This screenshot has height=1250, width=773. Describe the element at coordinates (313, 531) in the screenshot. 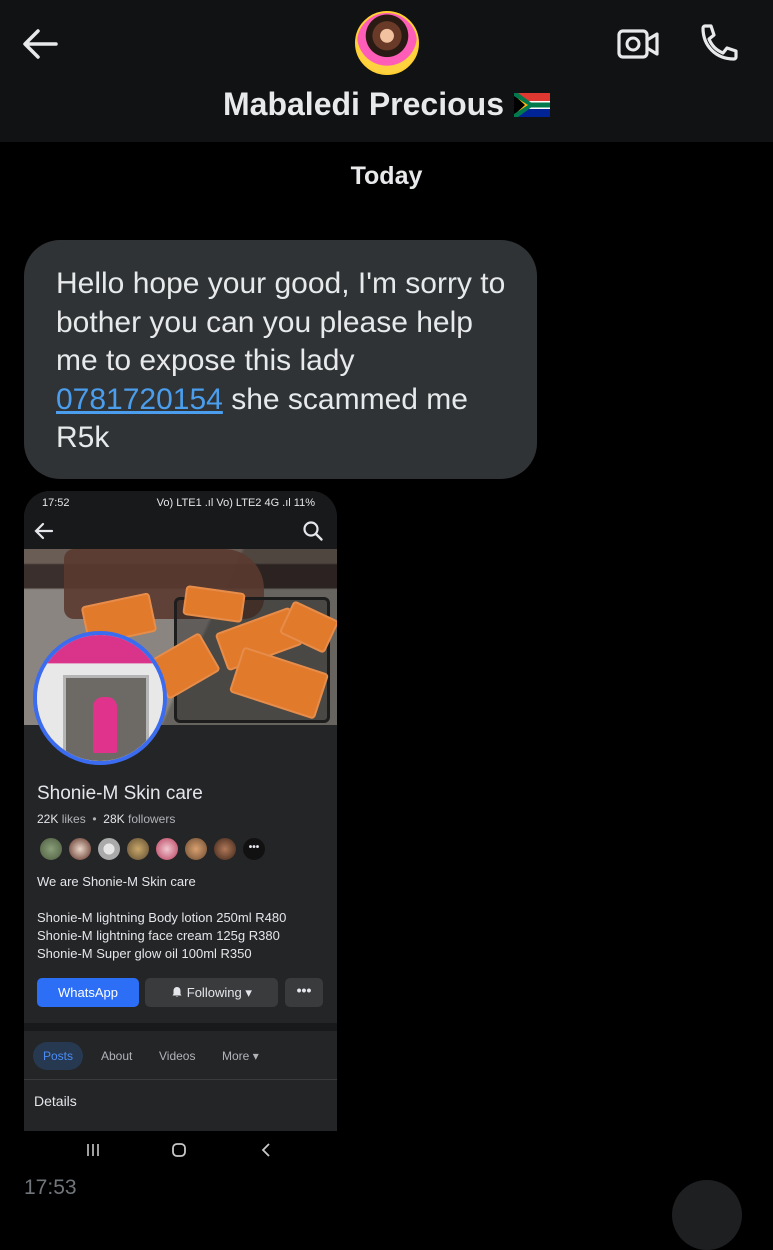

I see `search-icon` at that location.